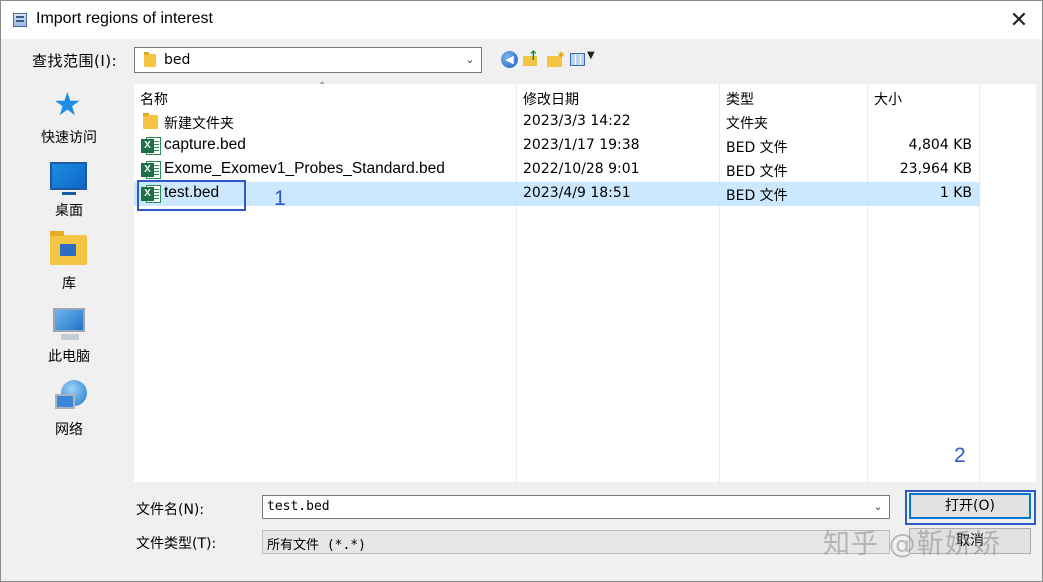  Describe the element at coordinates (124, 18) in the screenshot. I see `dialog-title: Import regions of interest` at that location.